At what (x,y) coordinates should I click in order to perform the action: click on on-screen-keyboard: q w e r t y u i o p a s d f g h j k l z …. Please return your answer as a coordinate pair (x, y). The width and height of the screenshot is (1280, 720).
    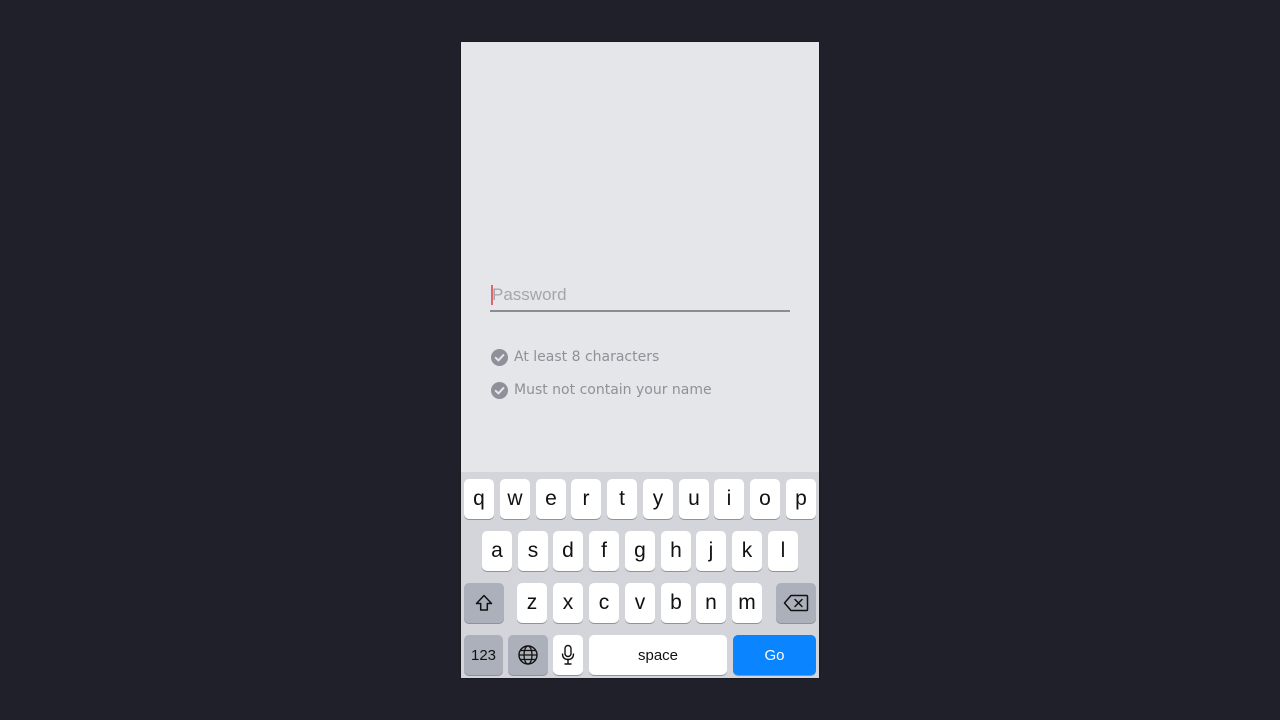
    Looking at the image, I should click on (640, 575).